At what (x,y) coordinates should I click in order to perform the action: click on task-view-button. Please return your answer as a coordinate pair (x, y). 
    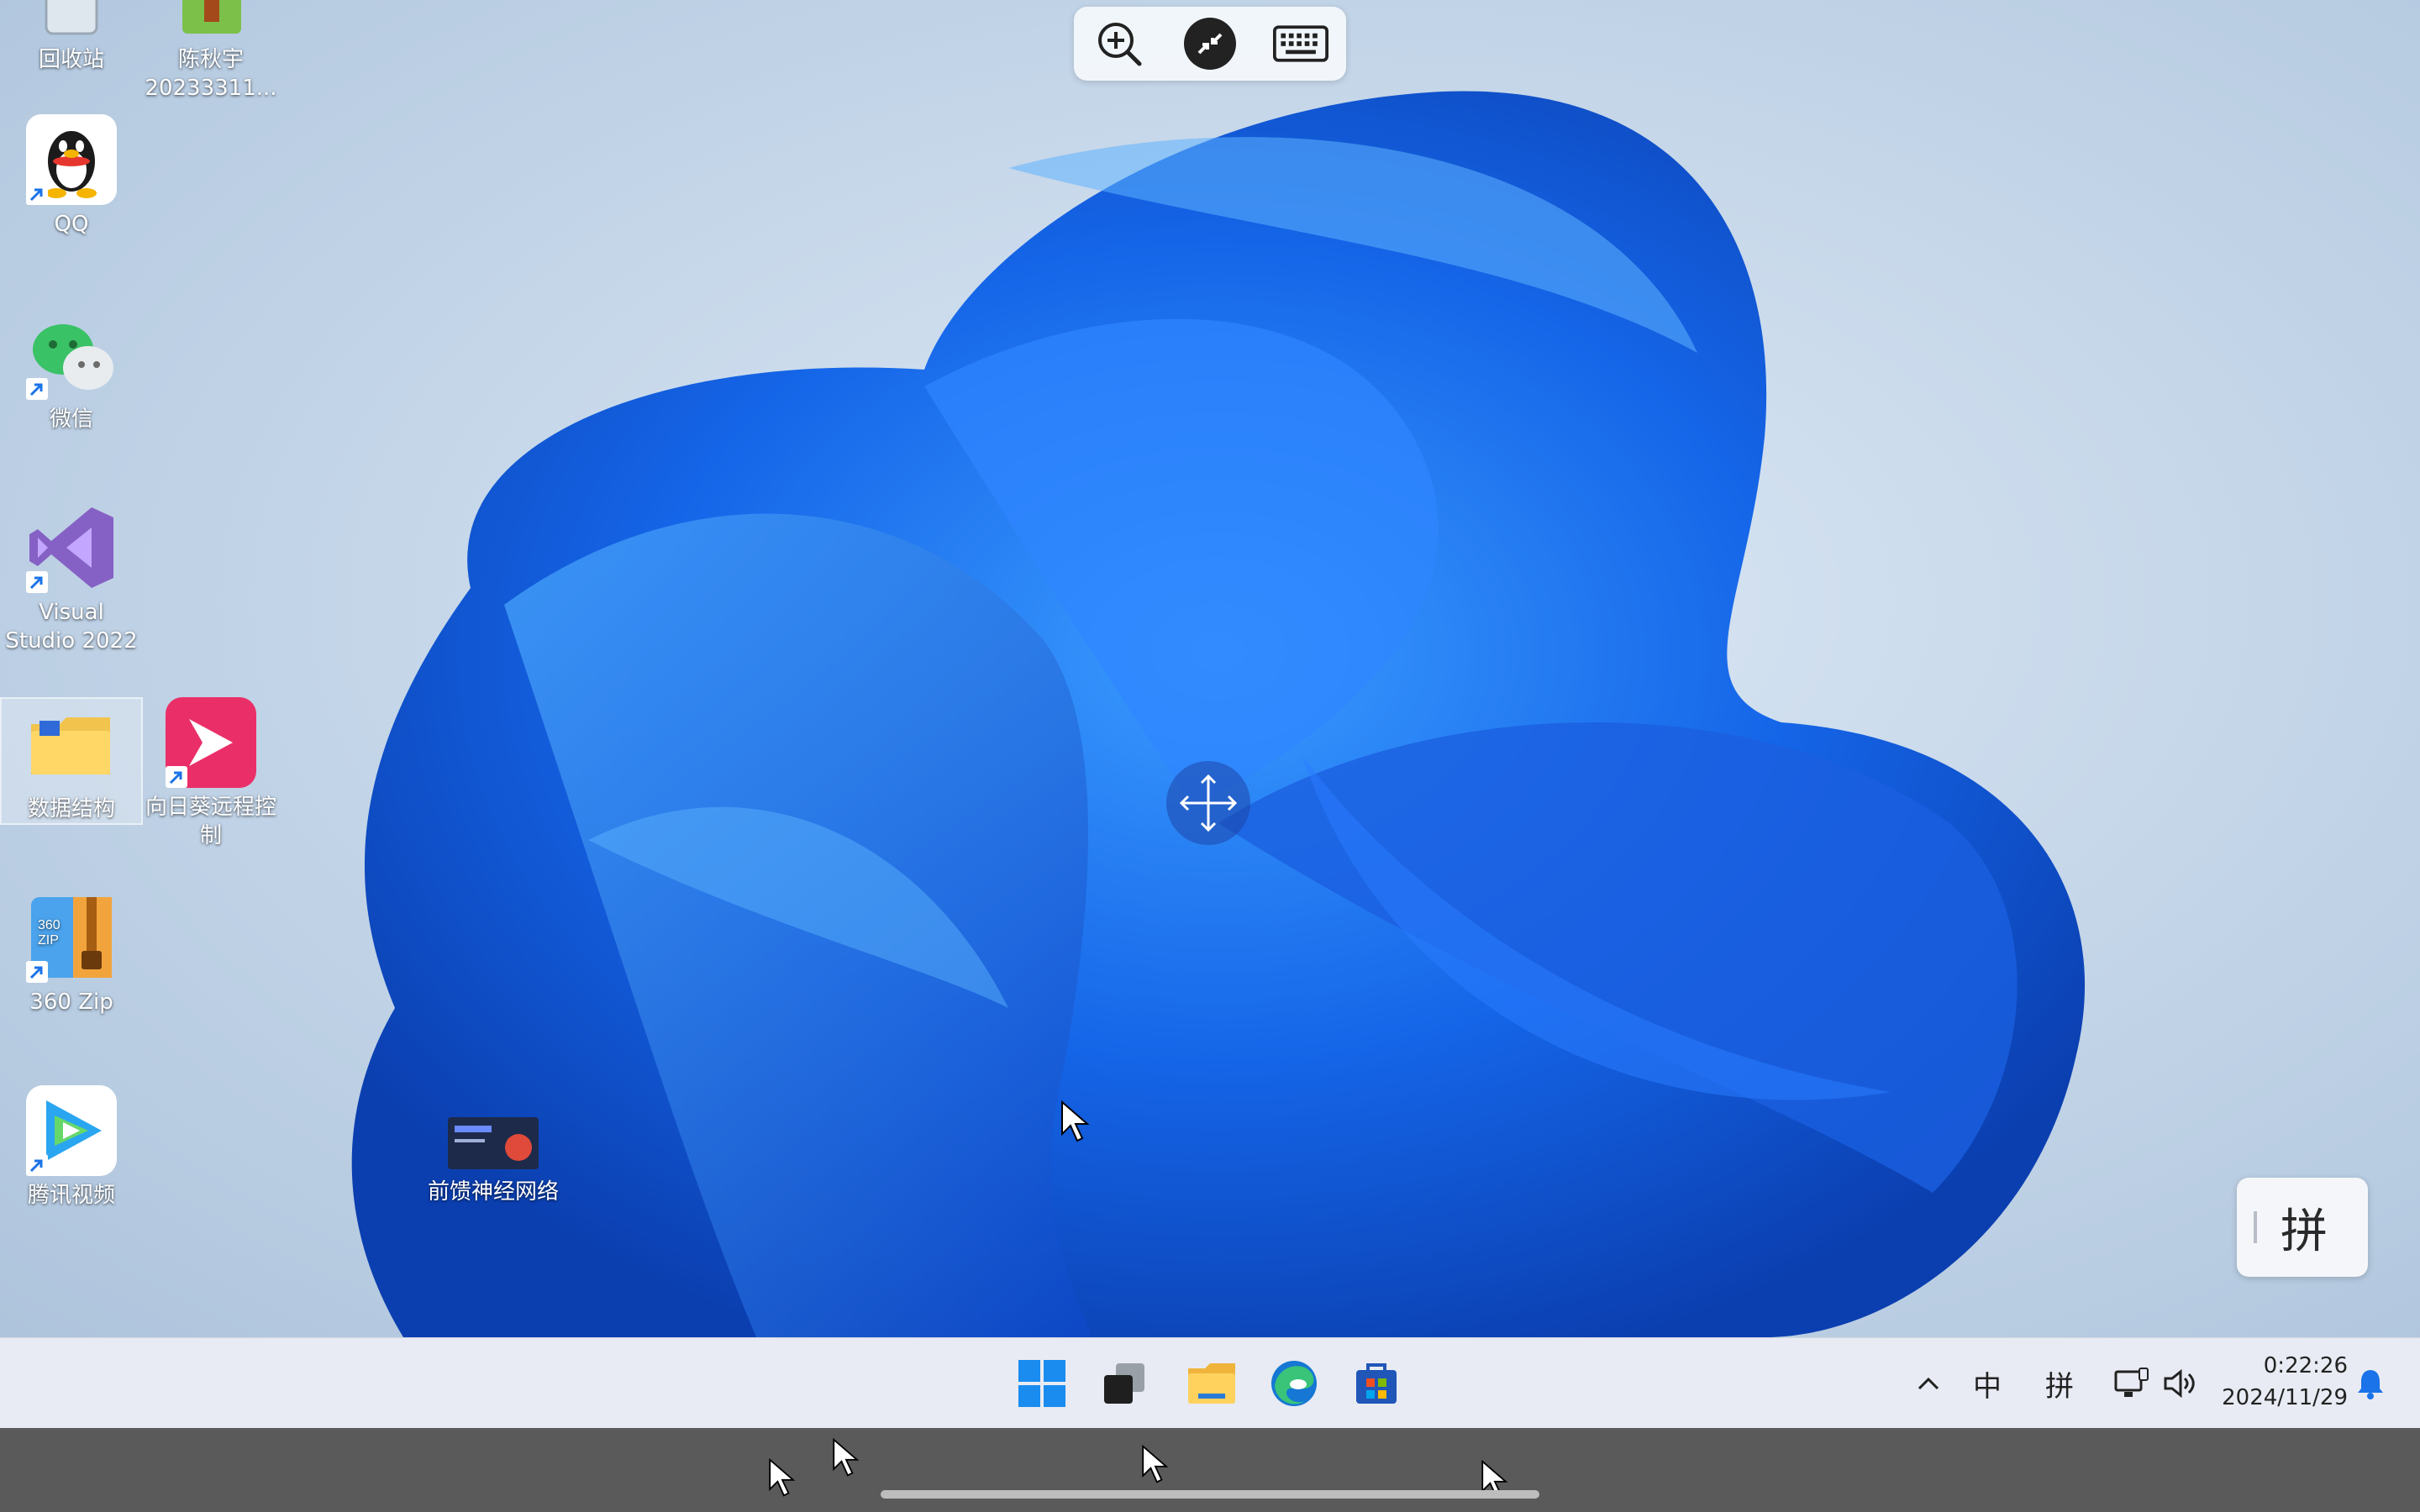
    Looking at the image, I should click on (1124, 1383).